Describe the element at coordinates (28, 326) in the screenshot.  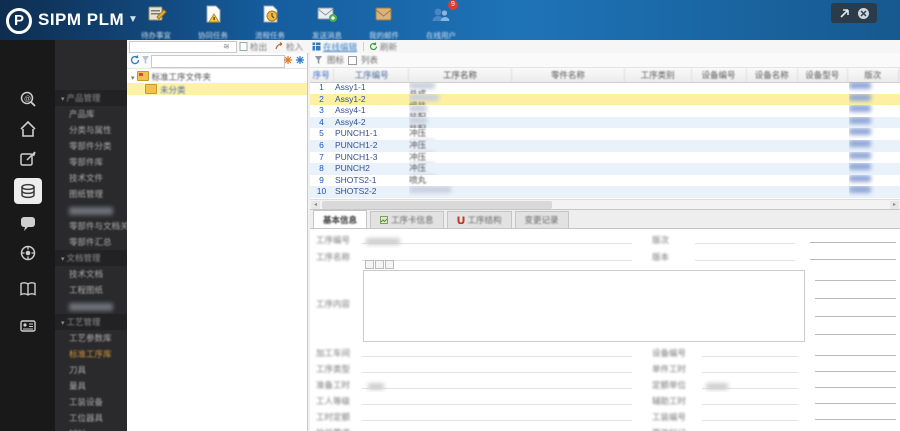
I see `idcard-icon` at that location.